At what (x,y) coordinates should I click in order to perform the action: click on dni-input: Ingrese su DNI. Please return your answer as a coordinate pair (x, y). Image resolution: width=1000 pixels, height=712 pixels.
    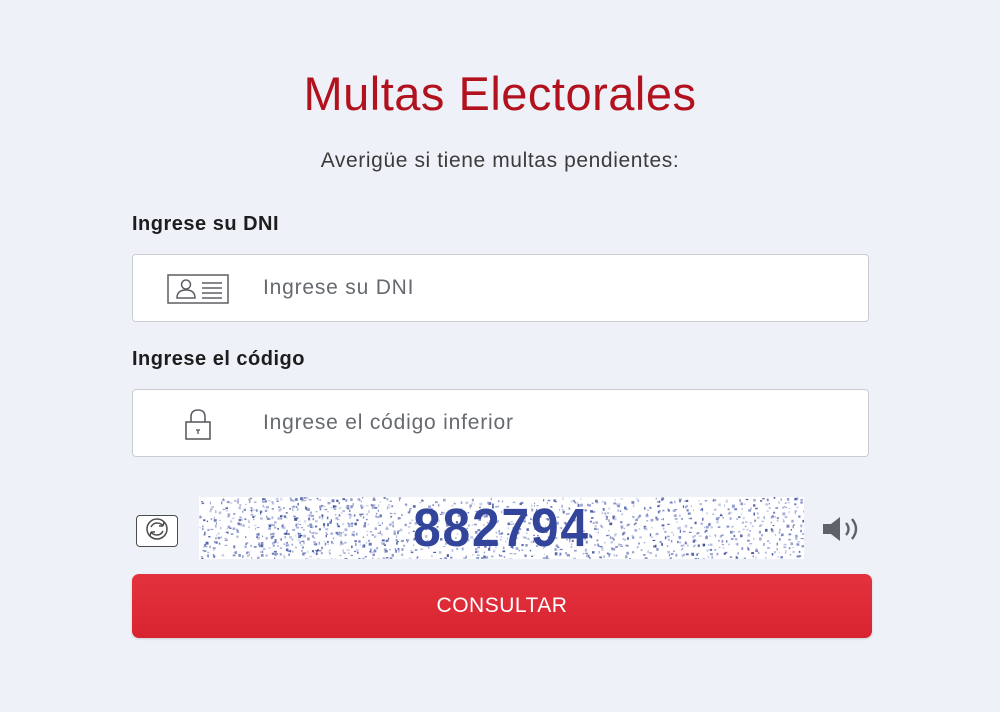
    Looking at the image, I should click on (338, 288).